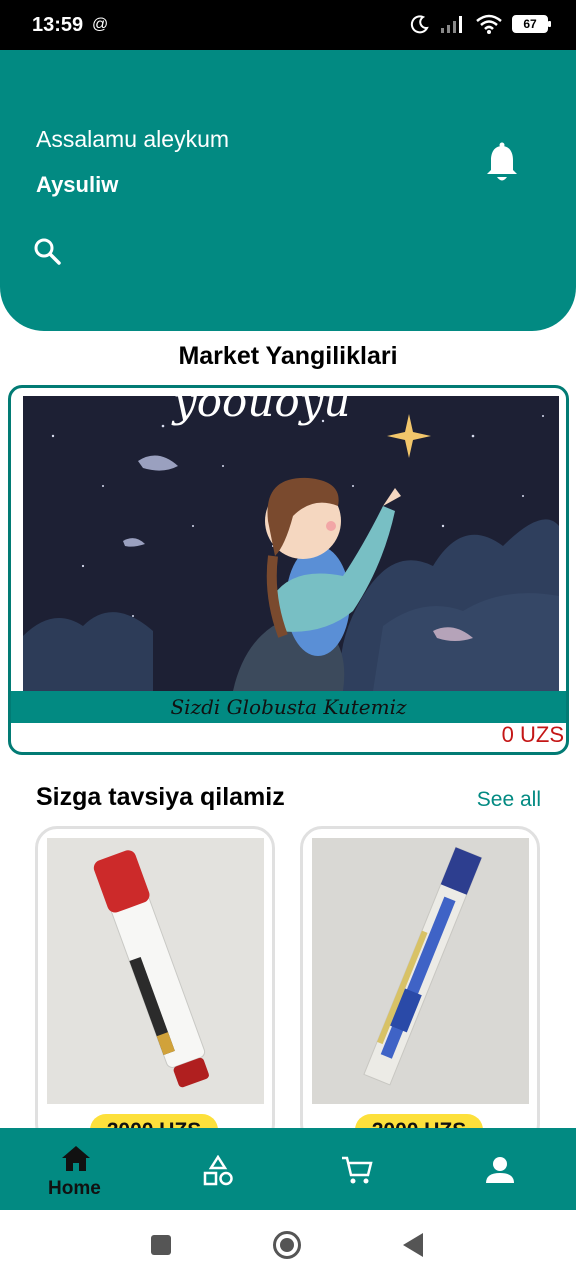  Describe the element at coordinates (155, 971) in the screenshot. I see `product-image-marker` at that location.